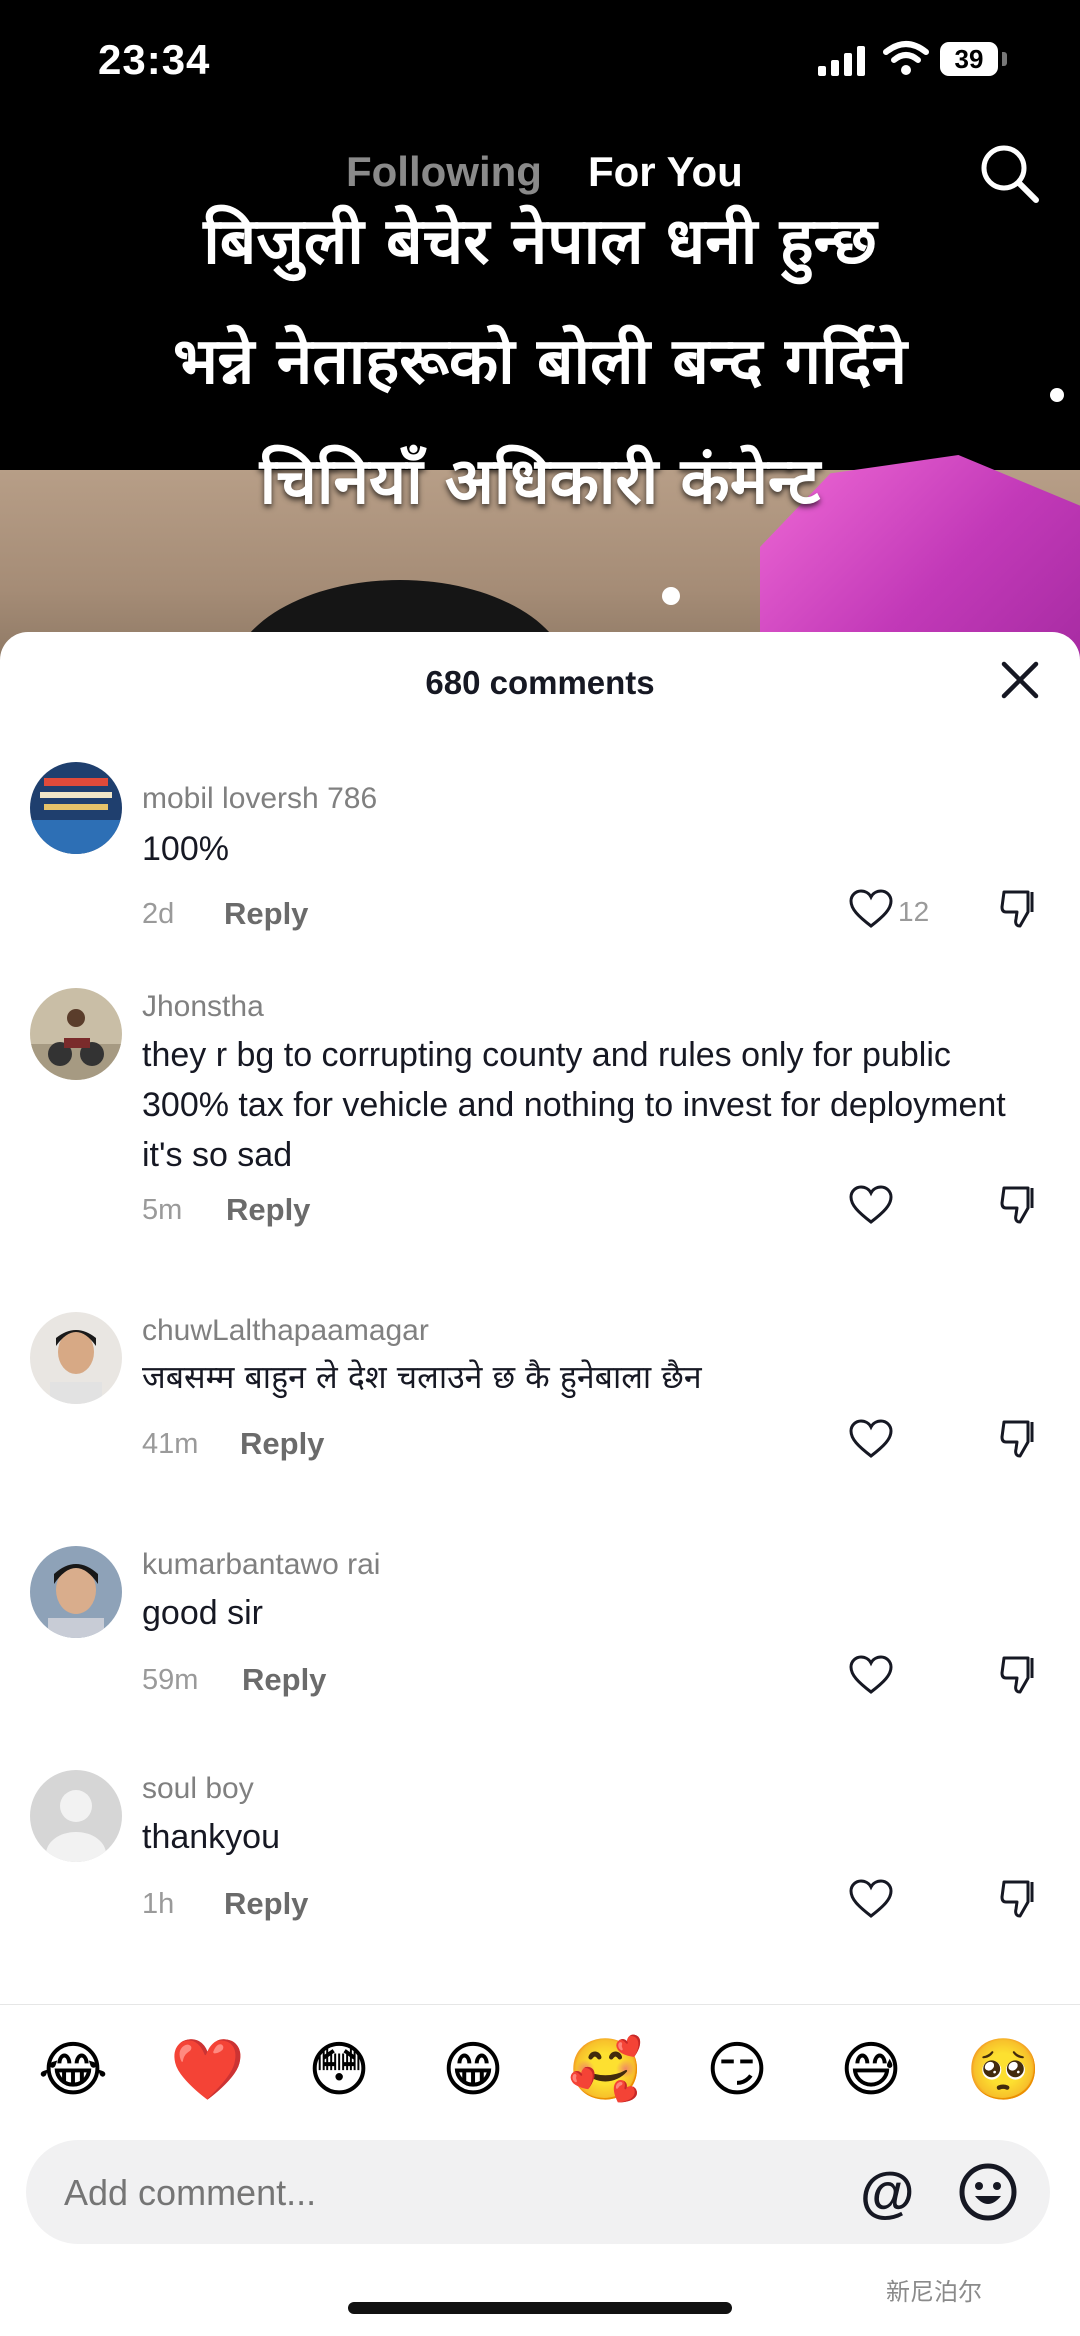  I want to click on tab-for-you: For You, so click(665, 172).